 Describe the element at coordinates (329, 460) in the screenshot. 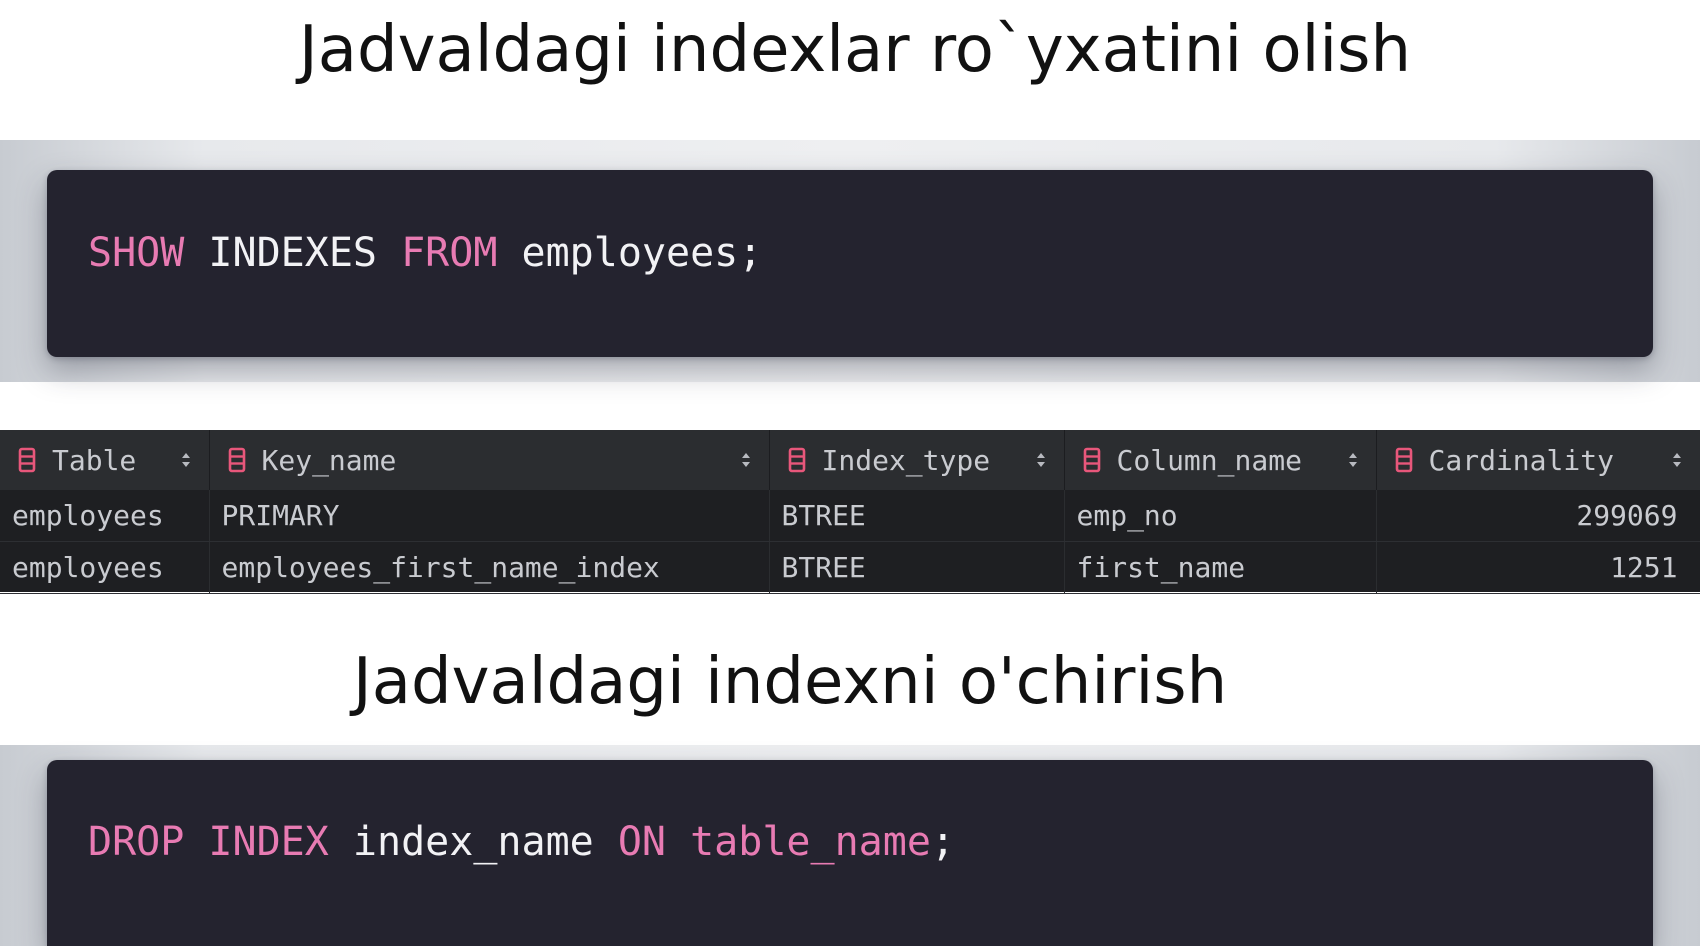

I see `column-label-key-name: Key_name` at that location.